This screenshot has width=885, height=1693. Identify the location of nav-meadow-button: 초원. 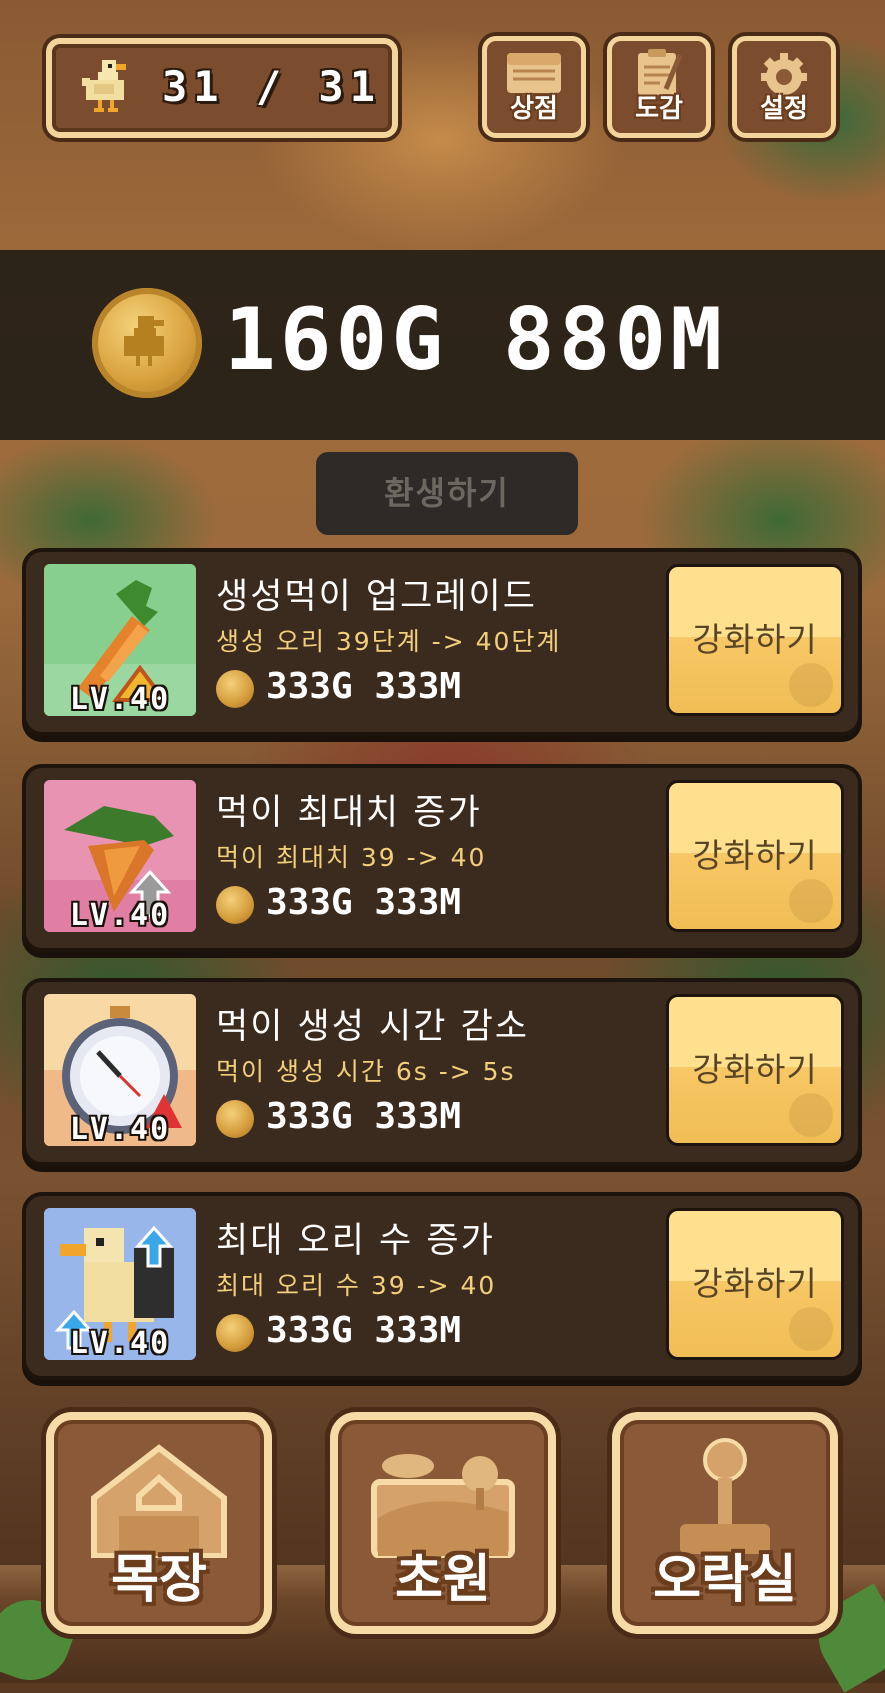
(443, 1523).